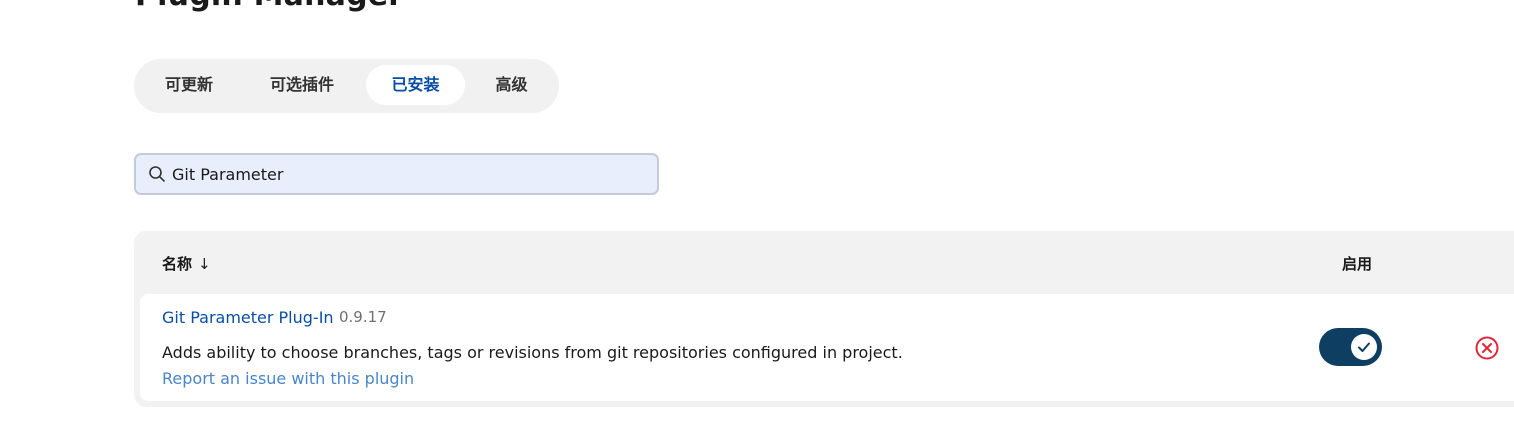  I want to click on check-icon, so click(1364, 347).